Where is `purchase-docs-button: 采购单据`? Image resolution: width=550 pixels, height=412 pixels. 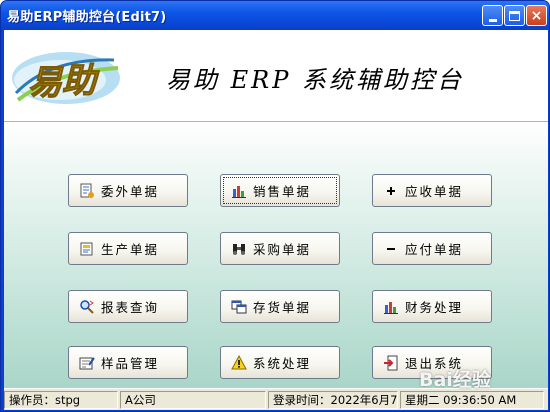 purchase-docs-button: 采购单据 is located at coordinates (280, 248).